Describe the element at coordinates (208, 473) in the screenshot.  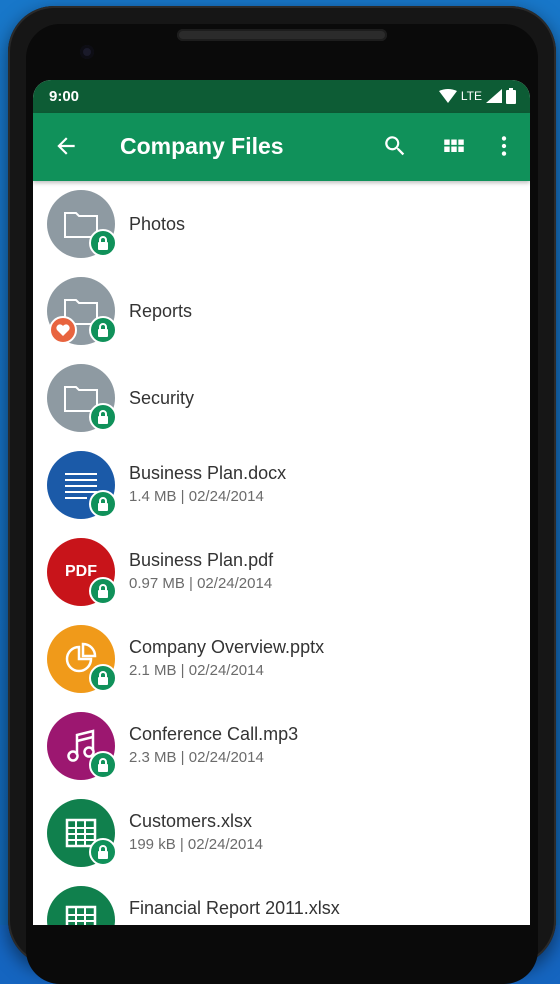
I see `file-name: Business Plan.docx` at that location.